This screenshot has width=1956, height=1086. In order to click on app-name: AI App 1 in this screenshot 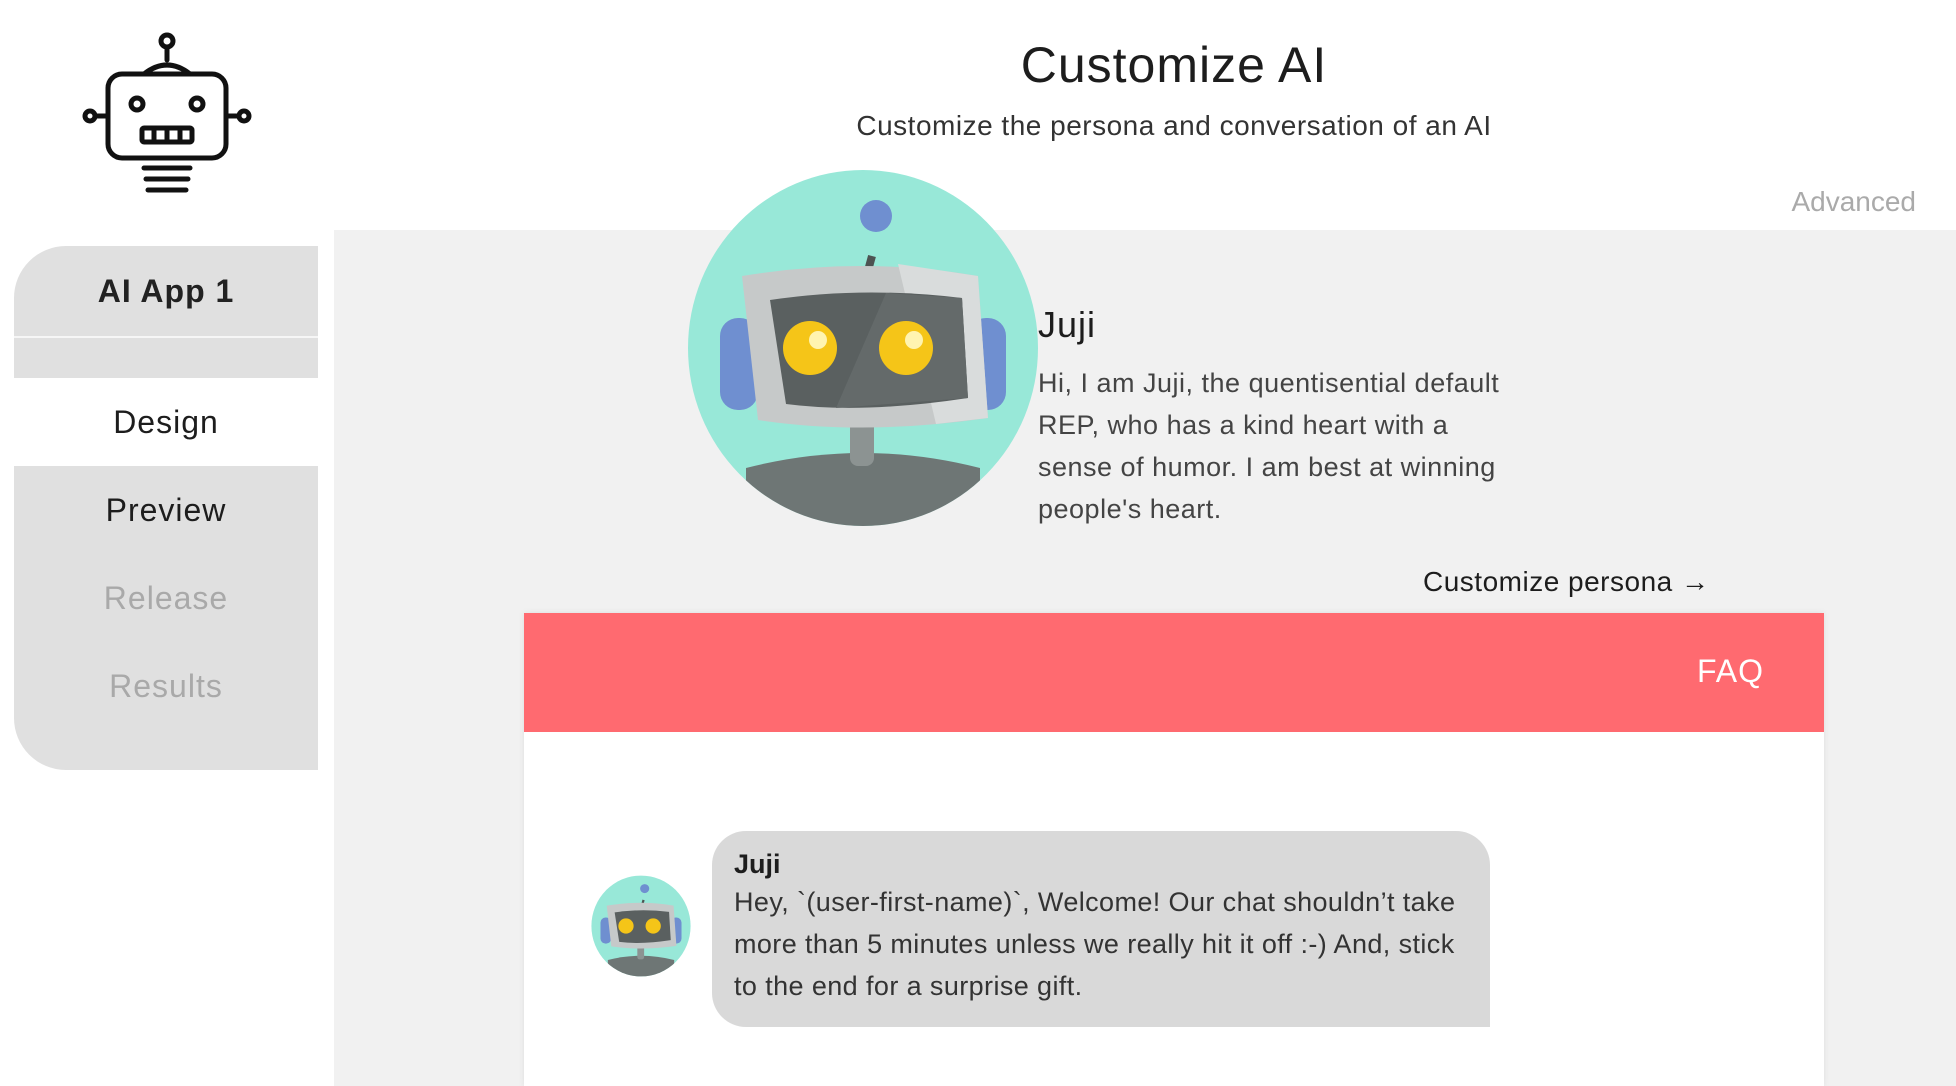, I will do `click(166, 290)`.